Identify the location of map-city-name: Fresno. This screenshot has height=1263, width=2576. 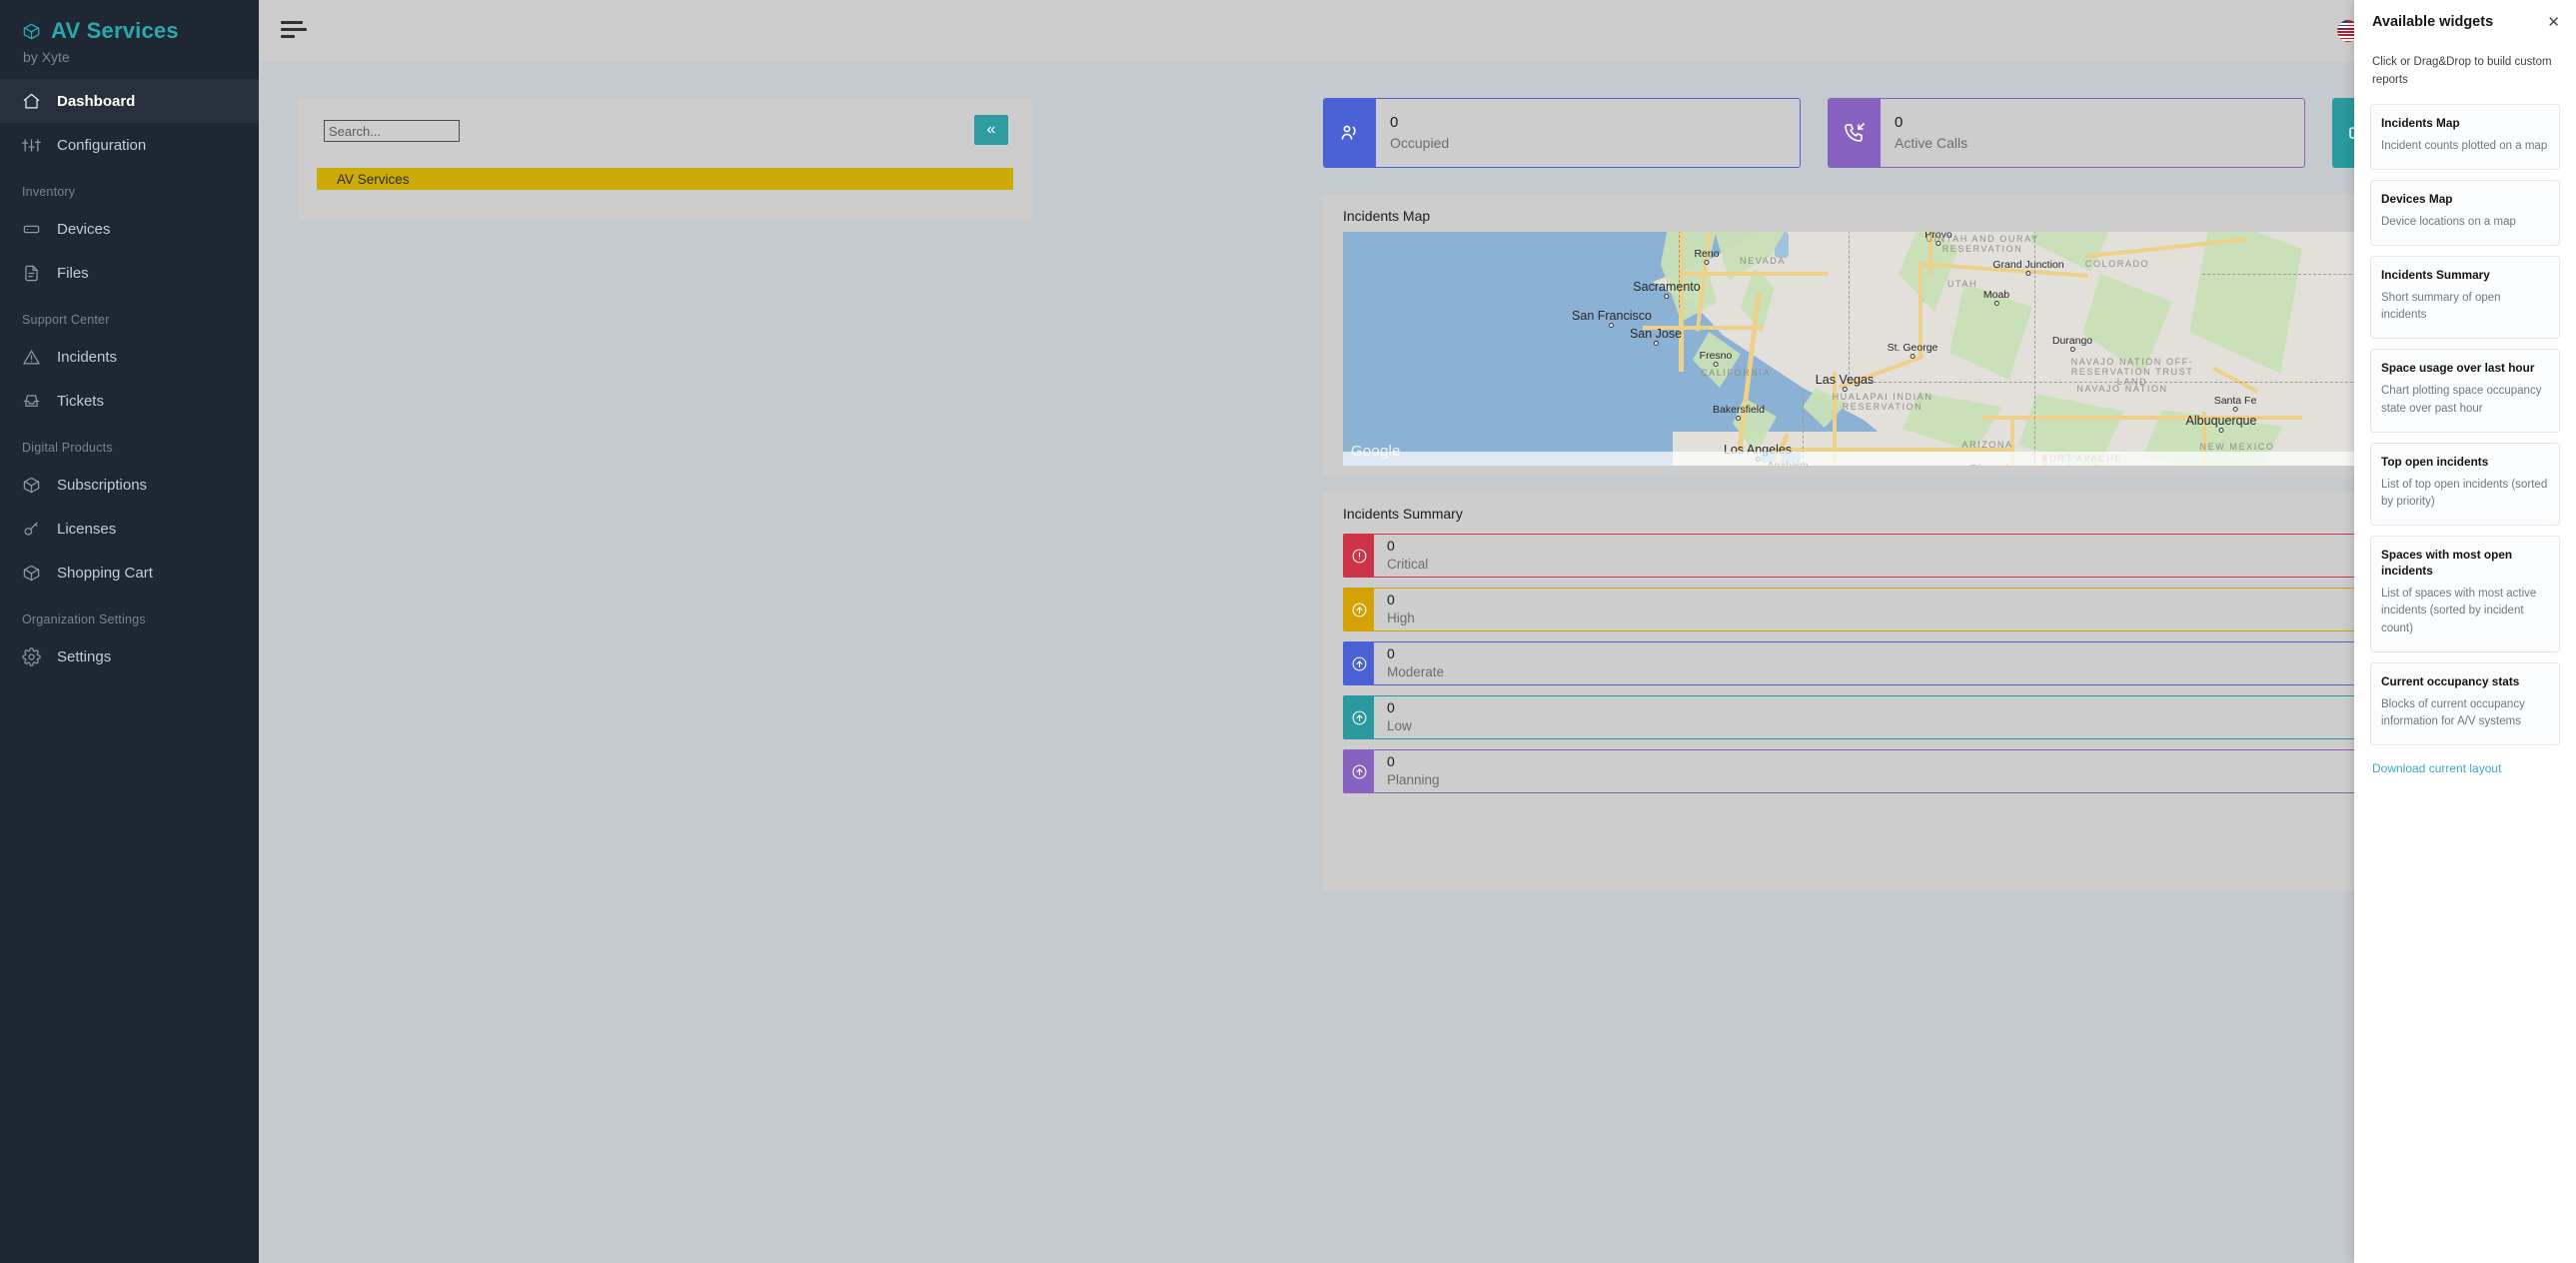
(1716, 356).